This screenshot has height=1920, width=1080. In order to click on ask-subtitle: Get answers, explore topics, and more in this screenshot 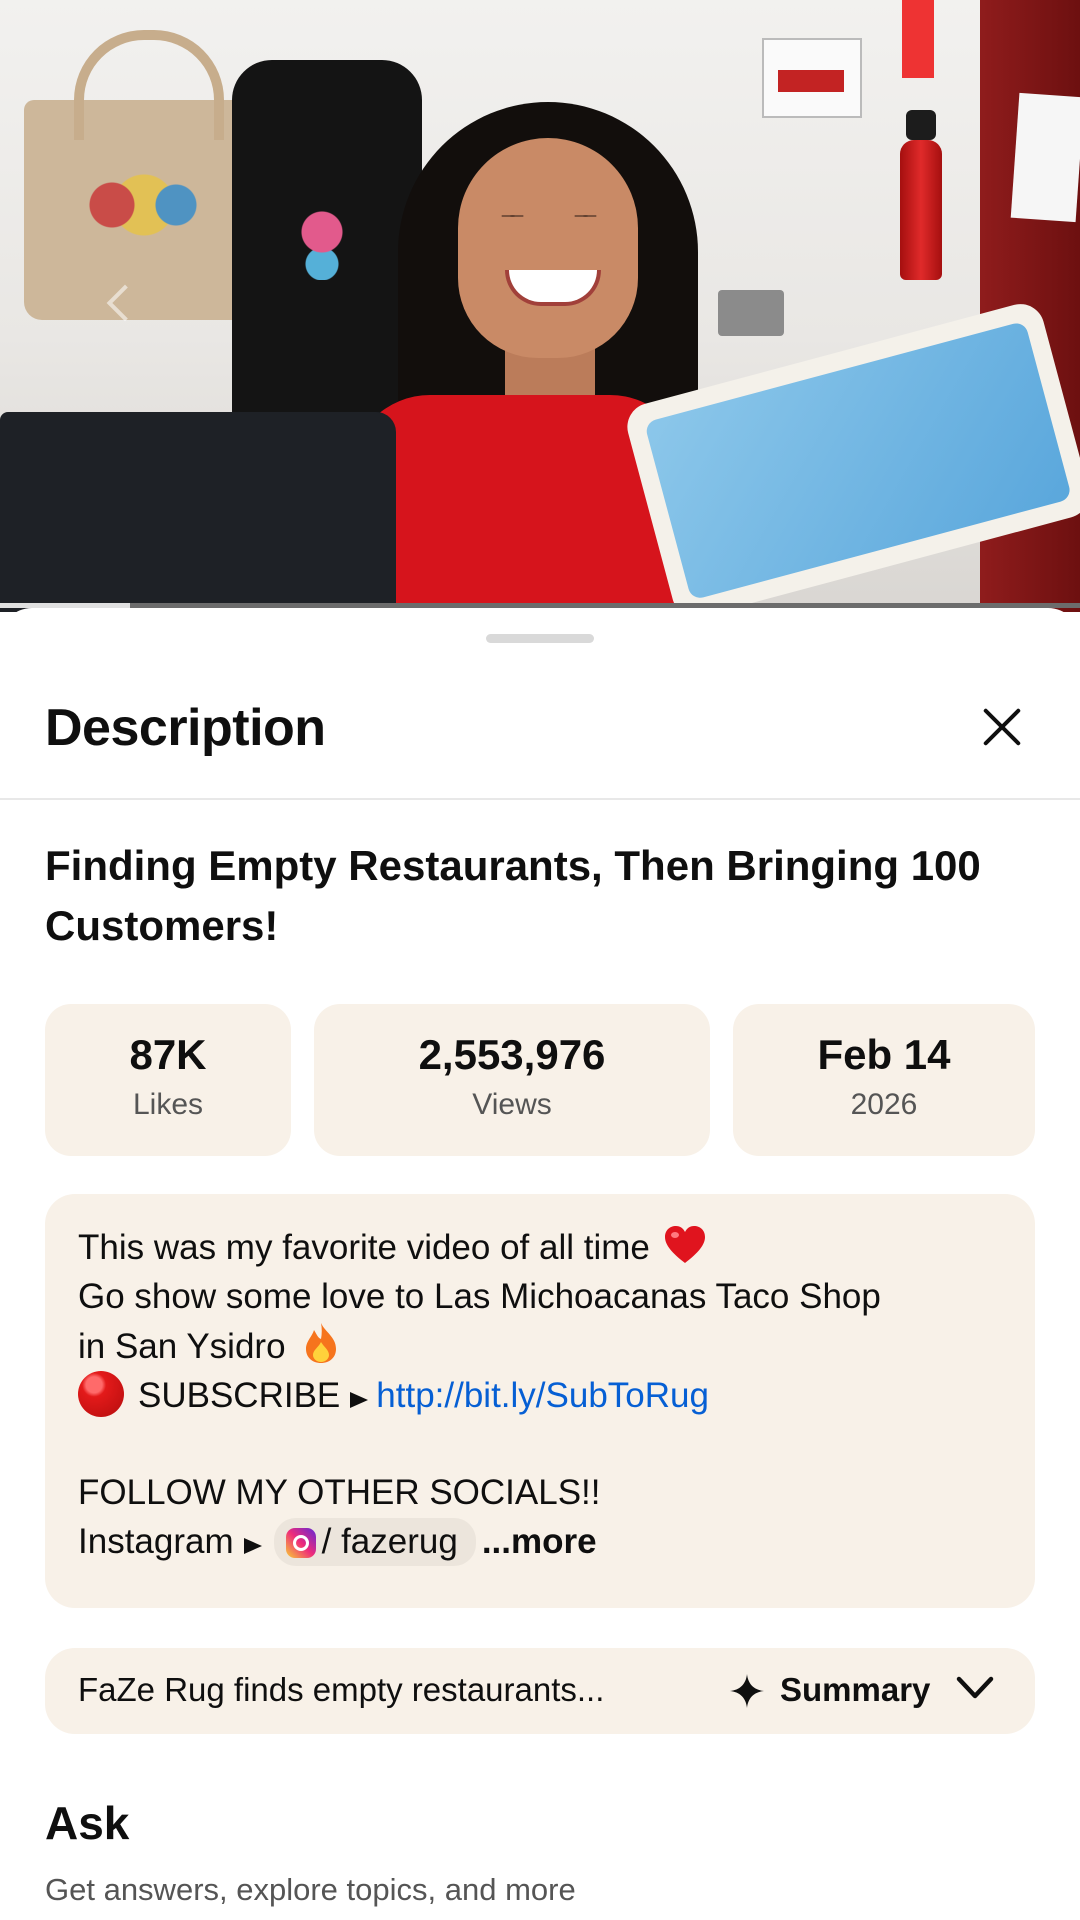, I will do `click(310, 1889)`.